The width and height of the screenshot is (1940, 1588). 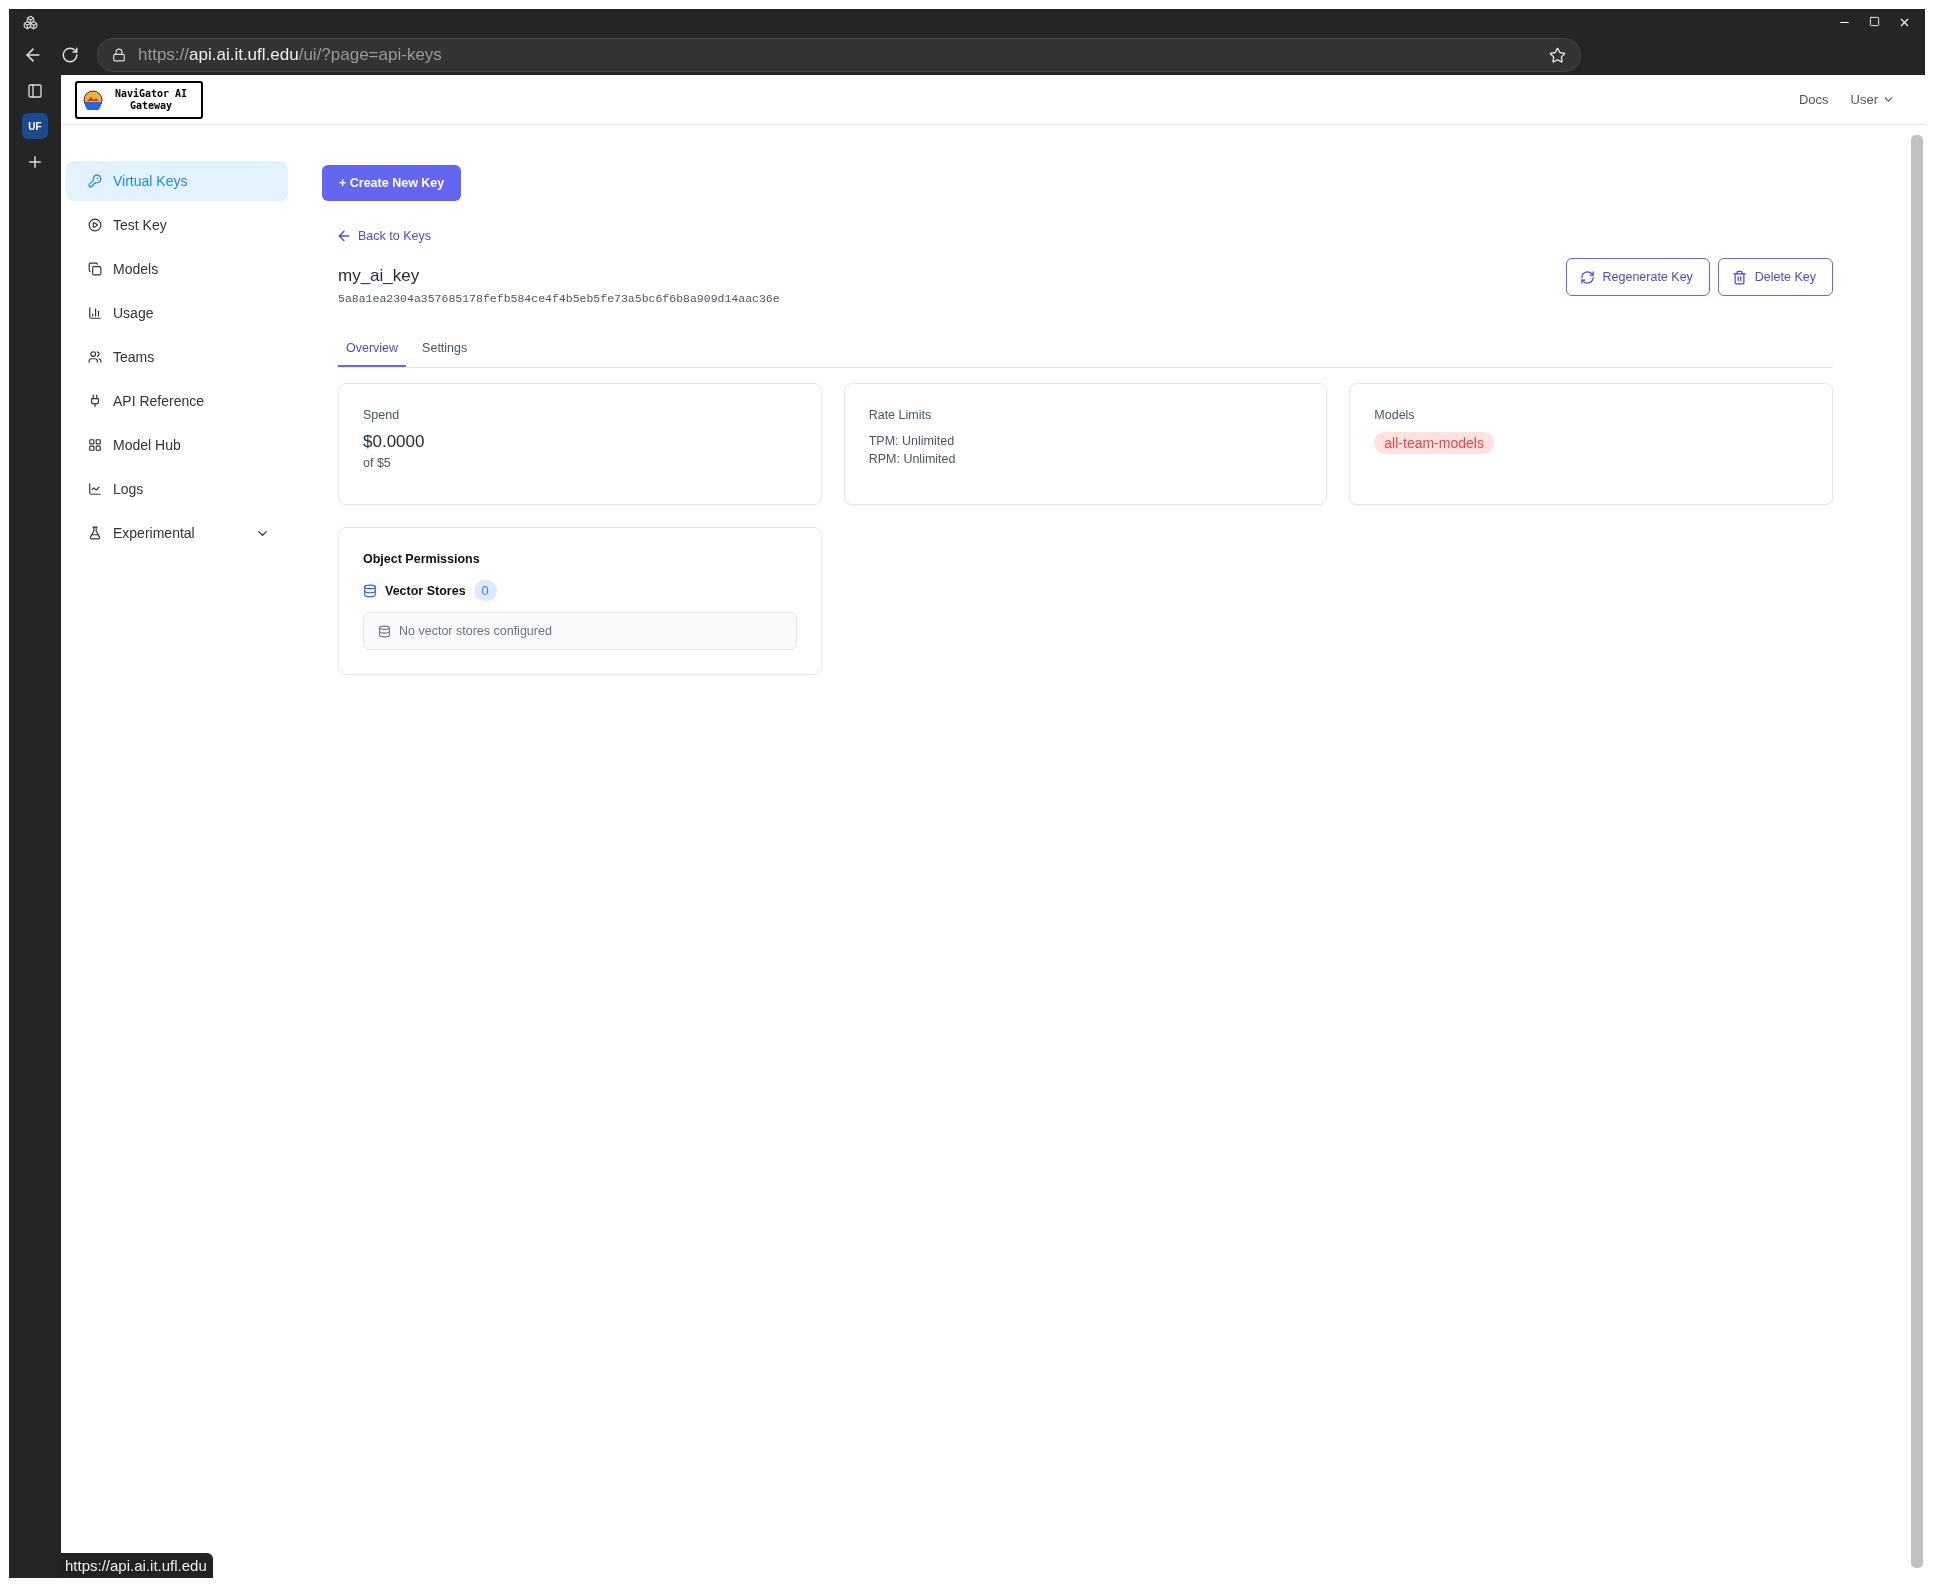 I want to click on address-bar: https://api.ai.it.ufl.edu/ui/?page=api-keys, so click(x=839, y=55).